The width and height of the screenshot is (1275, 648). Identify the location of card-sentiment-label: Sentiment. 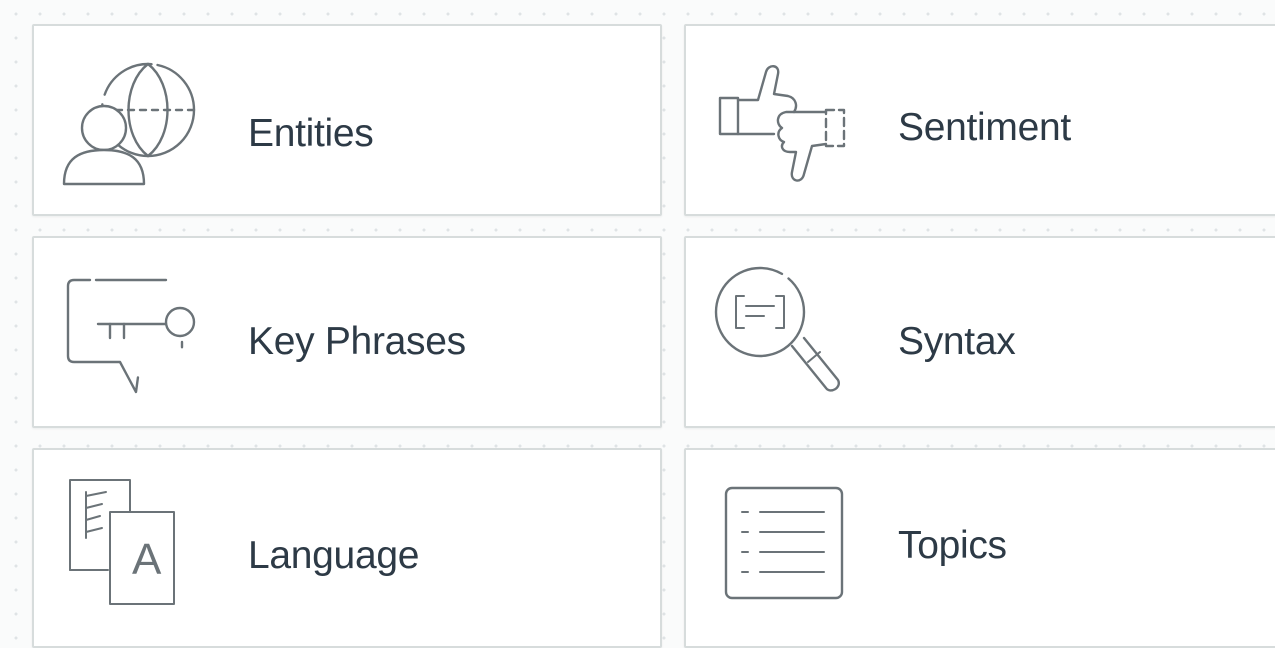
(984, 127).